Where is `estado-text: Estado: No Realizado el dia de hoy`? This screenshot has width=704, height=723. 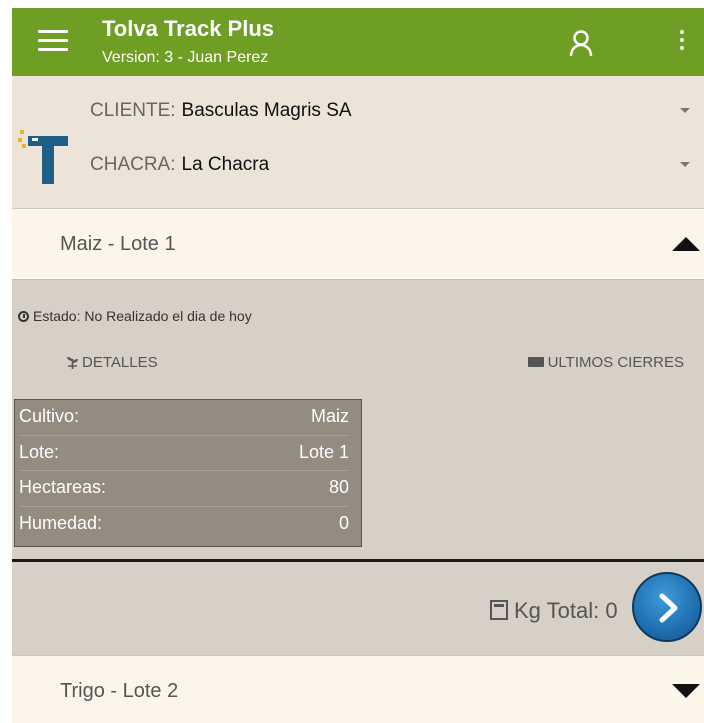
estado-text: Estado: No Realizado el dia de hoy is located at coordinates (142, 316).